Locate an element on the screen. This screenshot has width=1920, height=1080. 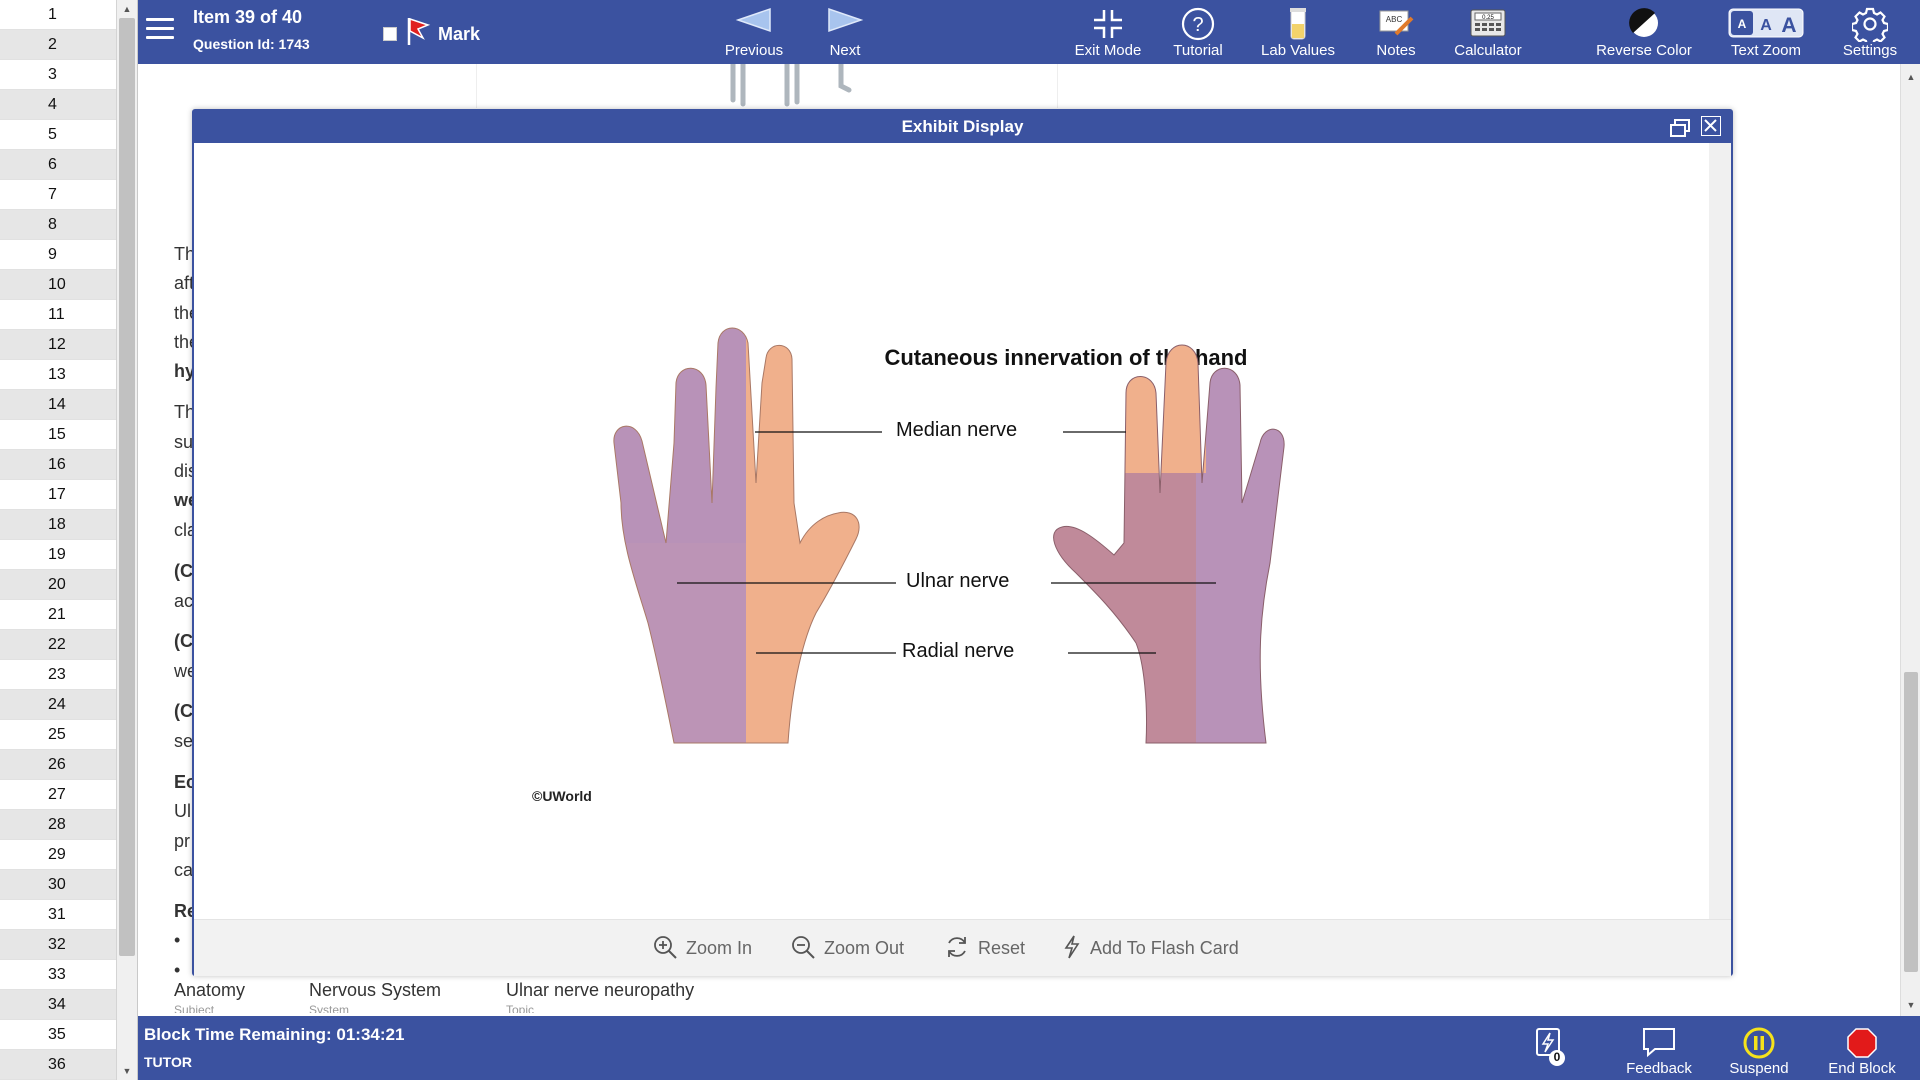
question-list-scrollbar: ▲ ▼ is located at coordinates (126, 540).